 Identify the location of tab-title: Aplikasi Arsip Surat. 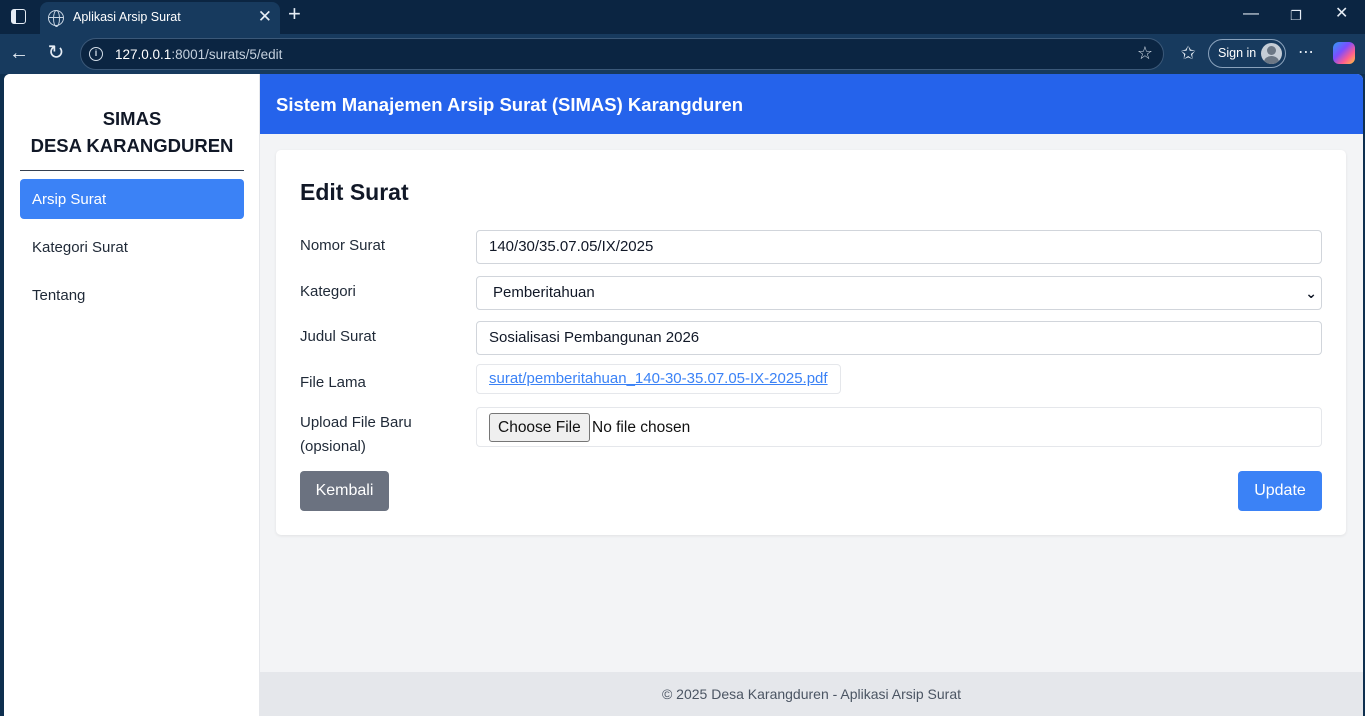
(127, 17).